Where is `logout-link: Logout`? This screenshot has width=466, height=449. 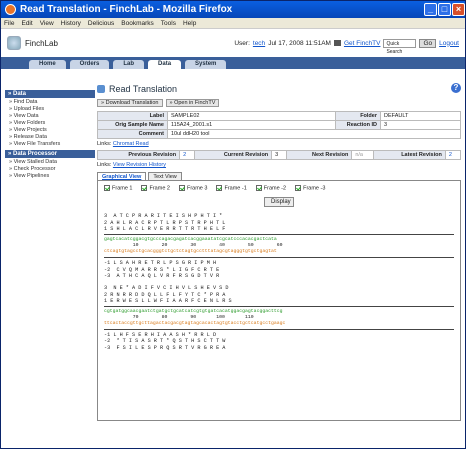 logout-link: Logout is located at coordinates (449, 43).